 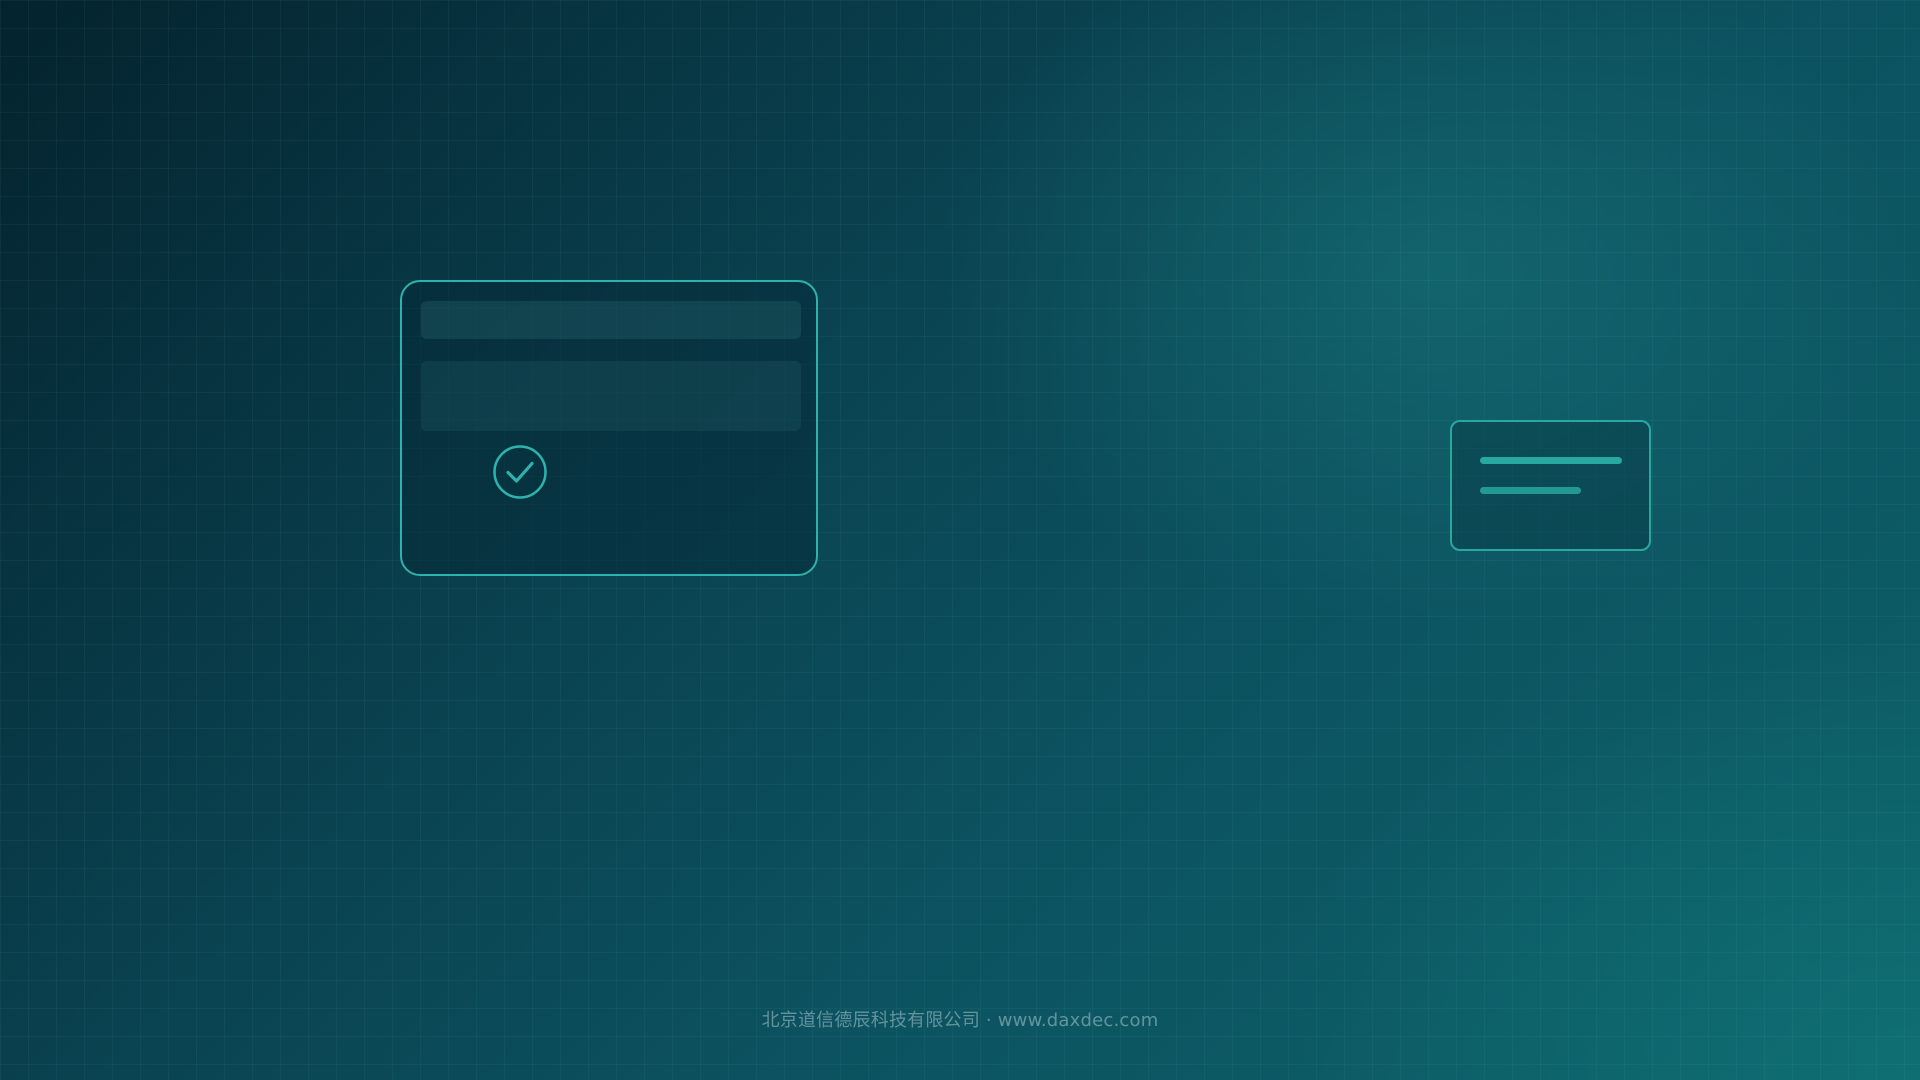 What do you see at coordinates (611, 396) in the screenshot?
I see `placeholder-content-block` at bounding box center [611, 396].